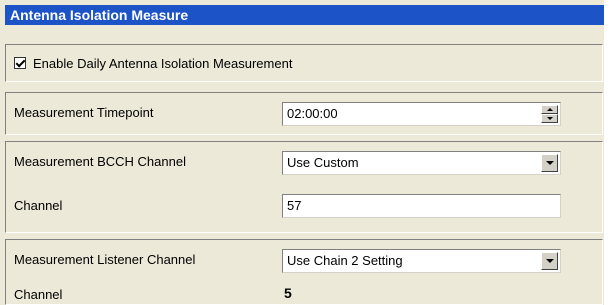 This screenshot has height=305, width=614. What do you see at coordinates (294, 205) in the screenshot?
I see `bcch-channel-value: 57` at bounding box center [294, 205].